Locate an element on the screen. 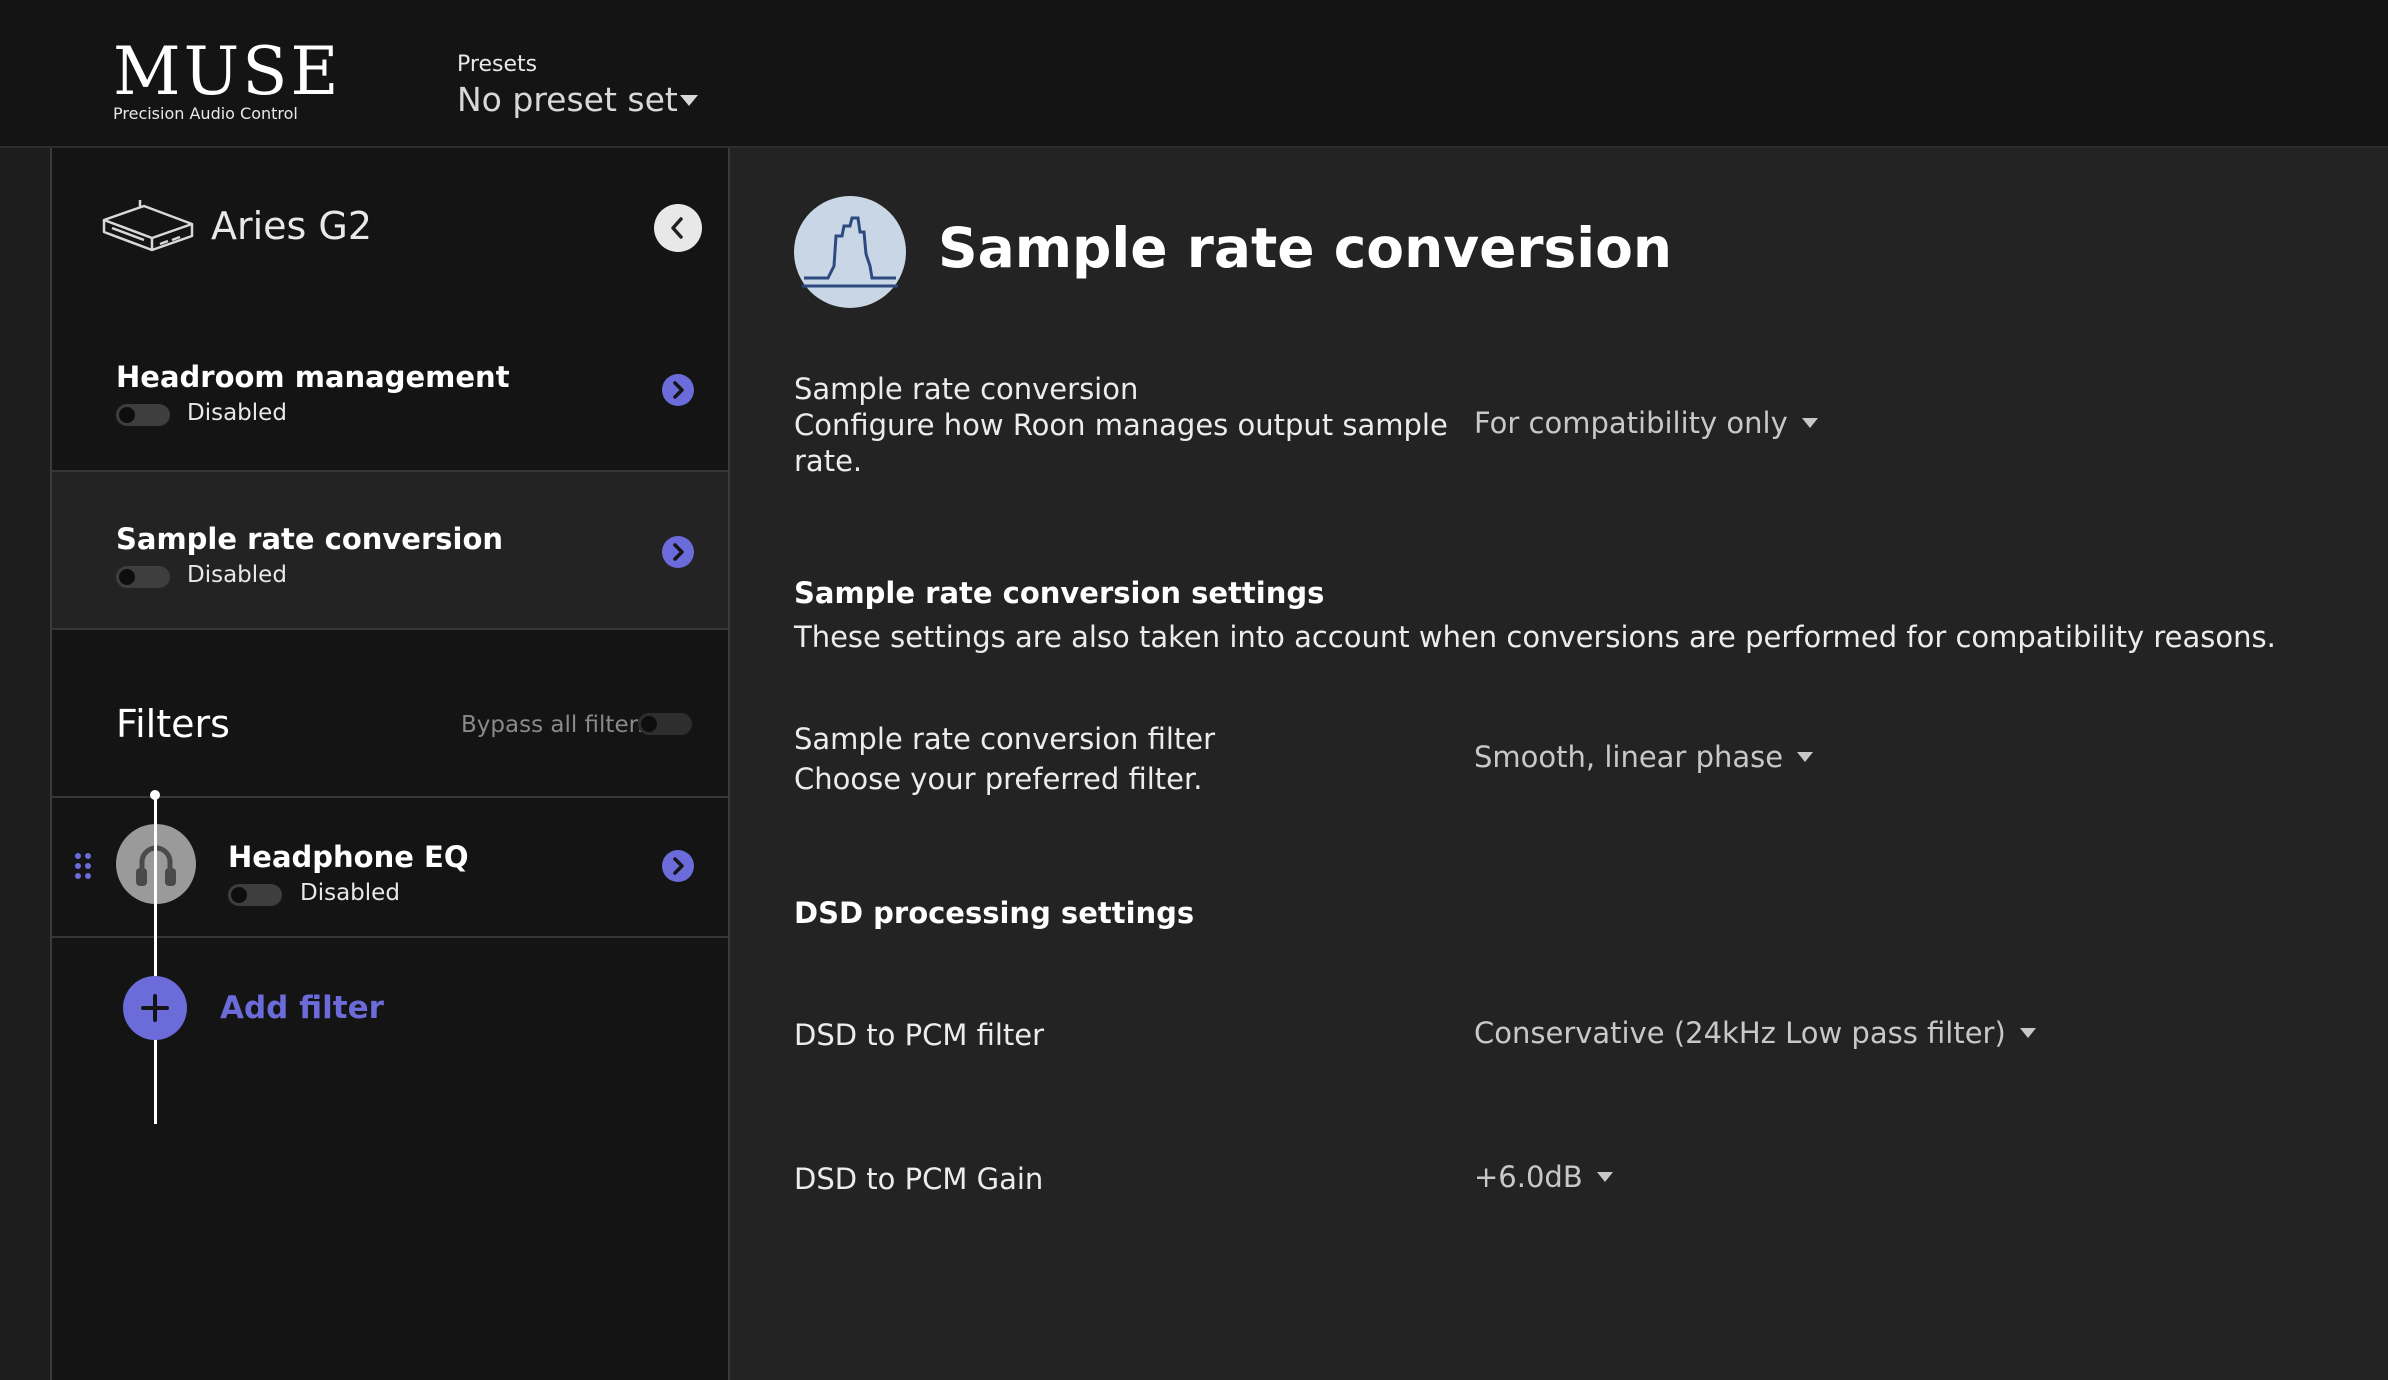 This screenshot has height=1380, width=2388. sidebar-item-label: Headroom management is located at coordinates (313, 377).